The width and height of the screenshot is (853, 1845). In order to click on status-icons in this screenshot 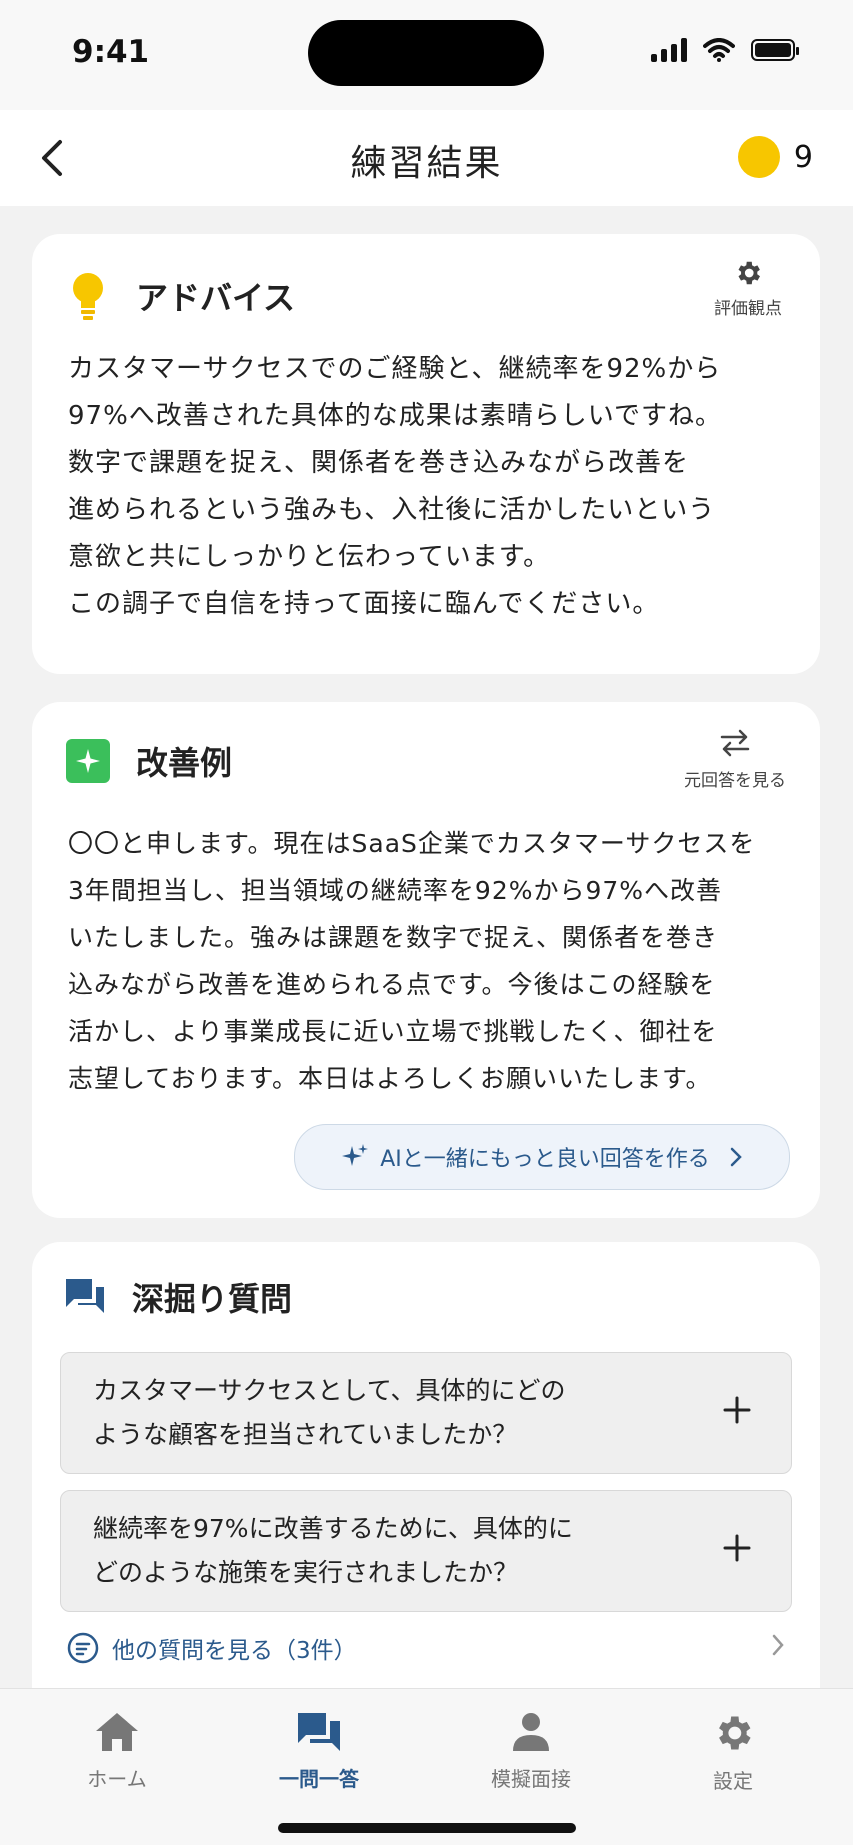, I will do `click(725, 50)`.